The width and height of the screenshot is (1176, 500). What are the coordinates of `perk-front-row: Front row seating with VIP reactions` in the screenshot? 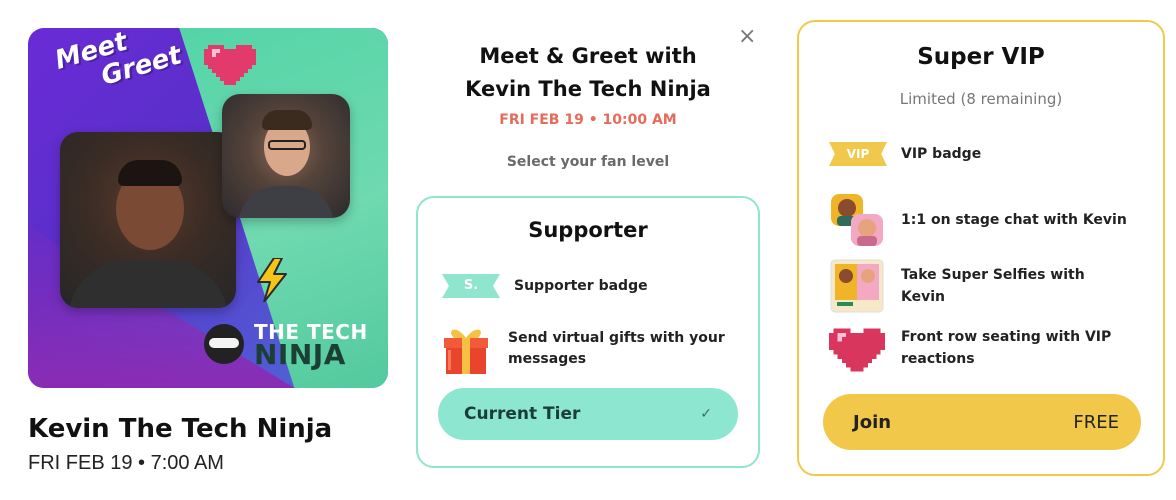 It's located at (980, 348).